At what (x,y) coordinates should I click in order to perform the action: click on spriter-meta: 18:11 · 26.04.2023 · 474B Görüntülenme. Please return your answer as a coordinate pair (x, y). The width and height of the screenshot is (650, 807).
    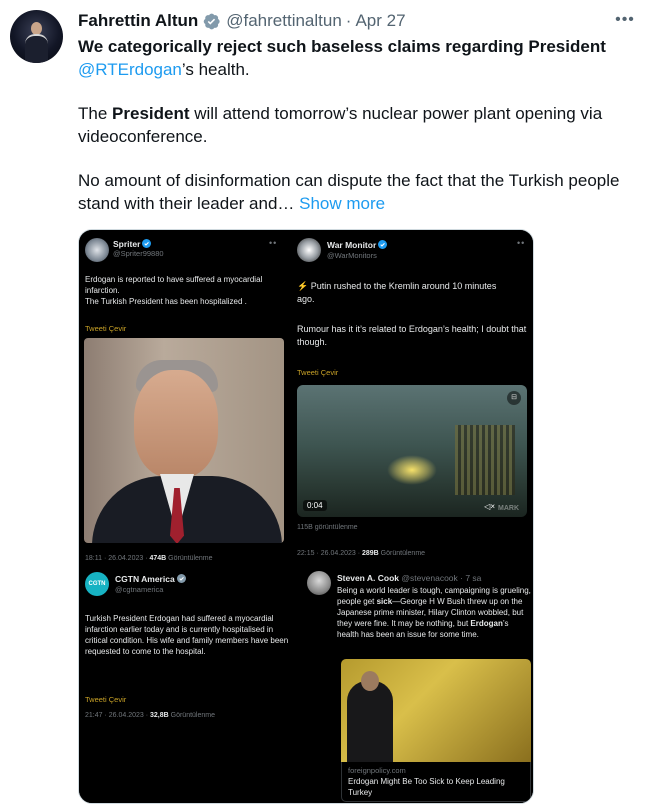
    Looking at the image, I should click on (149, 558).